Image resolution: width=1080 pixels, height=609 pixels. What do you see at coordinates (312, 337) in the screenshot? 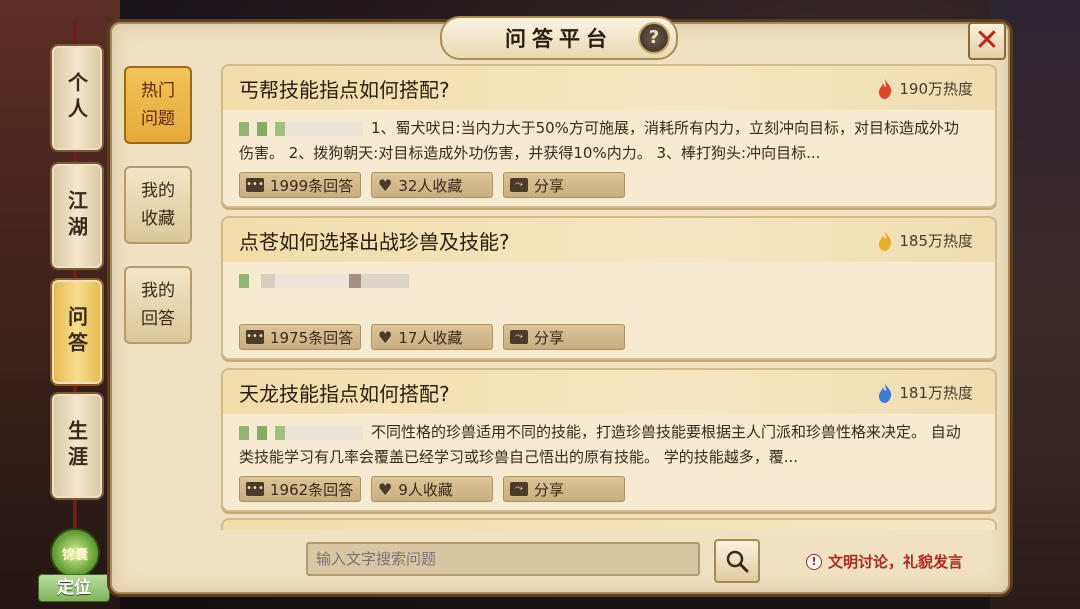
I see `answers-count: 1975条回答` at bounding box center [312, 337].